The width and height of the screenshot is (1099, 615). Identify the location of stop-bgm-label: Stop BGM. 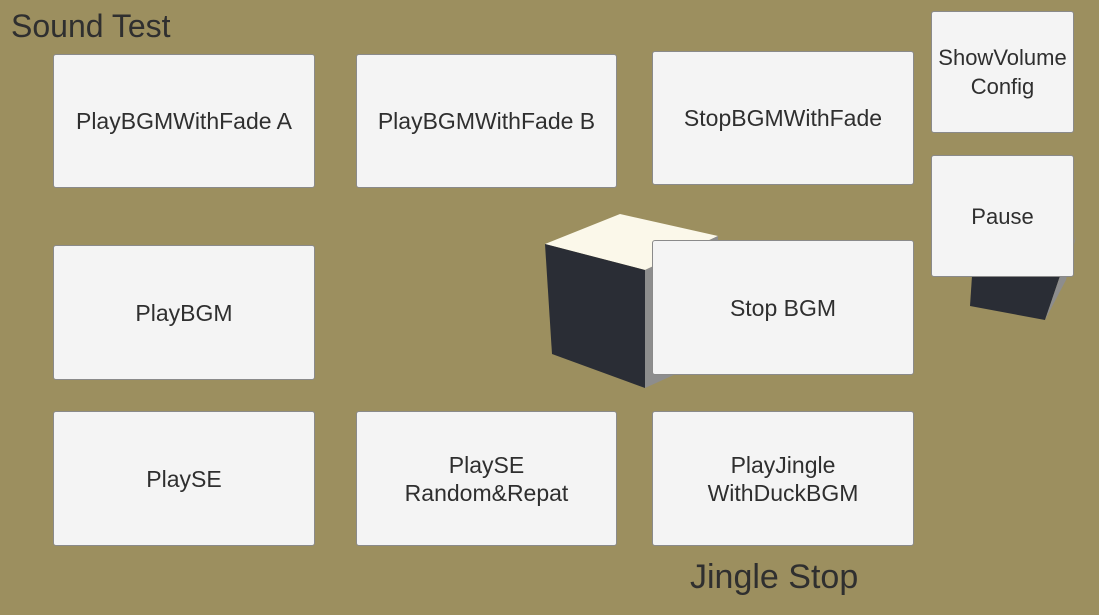
(783, 307).